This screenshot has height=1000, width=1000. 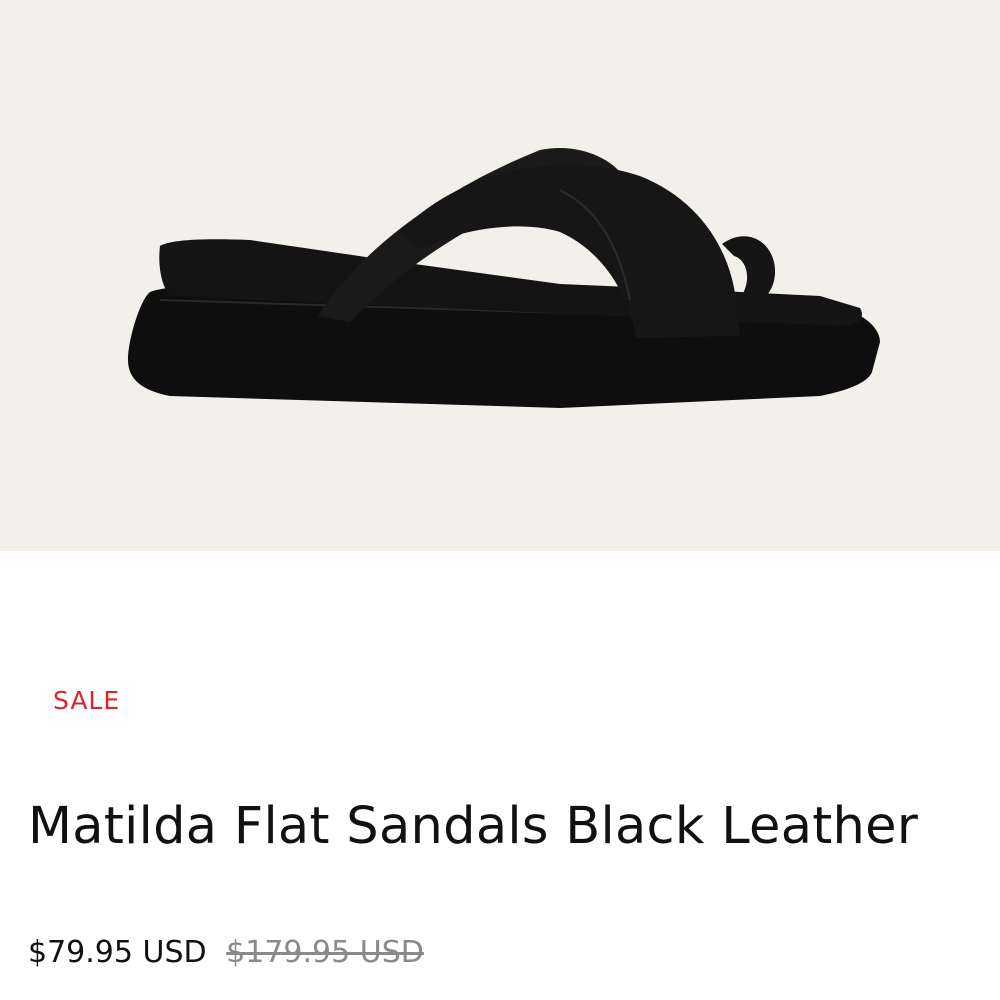 What do you see at coordinates (325, 952) in the screenshot?
I see `price-original: $179.95 USD` at bounding box center [325, 952].